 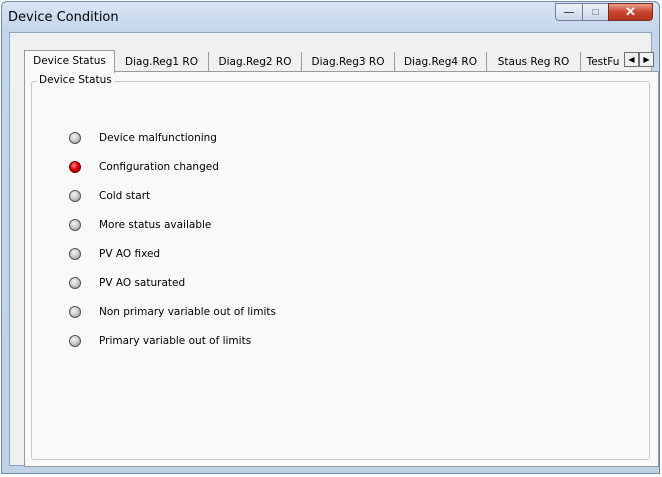 I want to click on close-button: ✕, so click(x=630, y=12).